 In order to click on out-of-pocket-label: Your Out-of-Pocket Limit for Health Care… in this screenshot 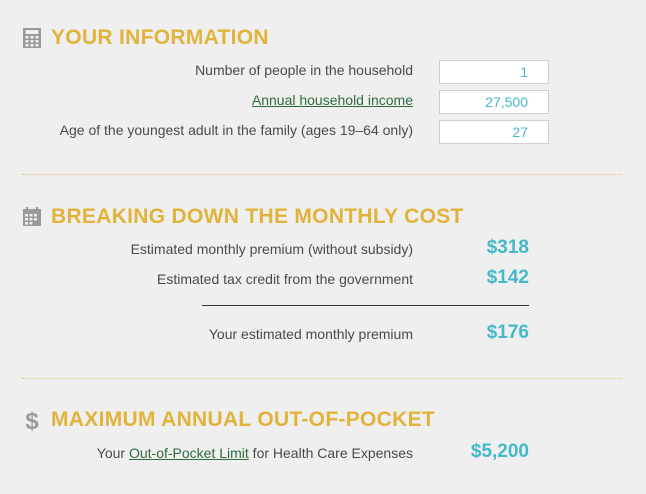, I will do `click(255, 453)`.